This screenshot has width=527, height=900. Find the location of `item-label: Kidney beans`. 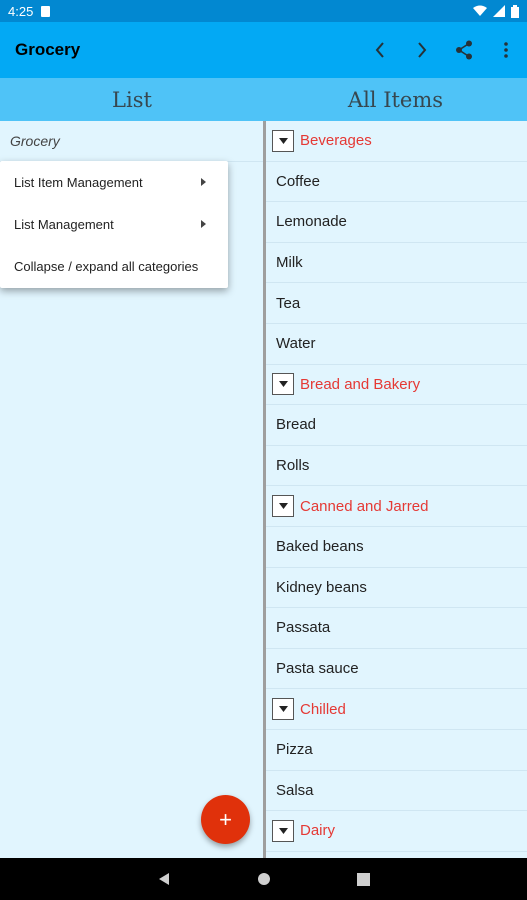

item-label: Kidney beans is located at coordinates (321, 587).